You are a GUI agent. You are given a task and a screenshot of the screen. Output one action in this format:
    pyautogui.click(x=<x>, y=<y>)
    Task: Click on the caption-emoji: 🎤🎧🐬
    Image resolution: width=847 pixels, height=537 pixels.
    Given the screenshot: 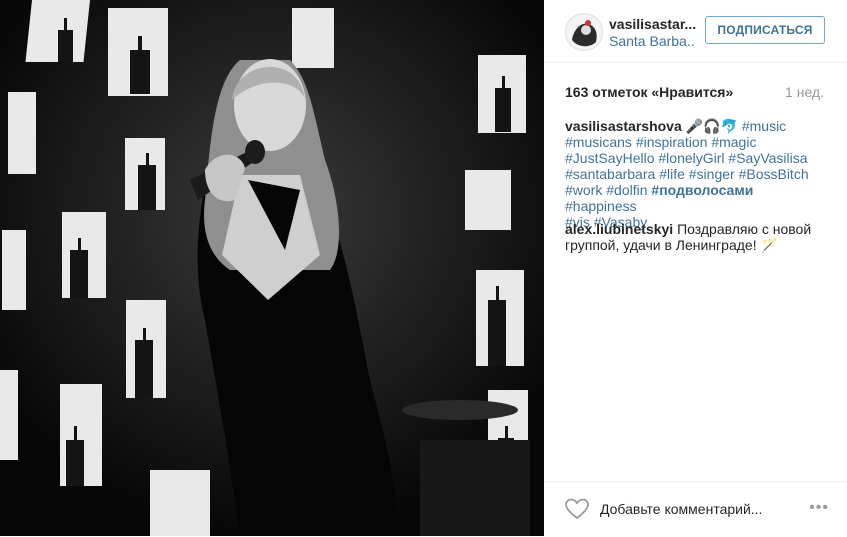 What is the action you would take?
    pyautogui.click(x=711, y=126)
    